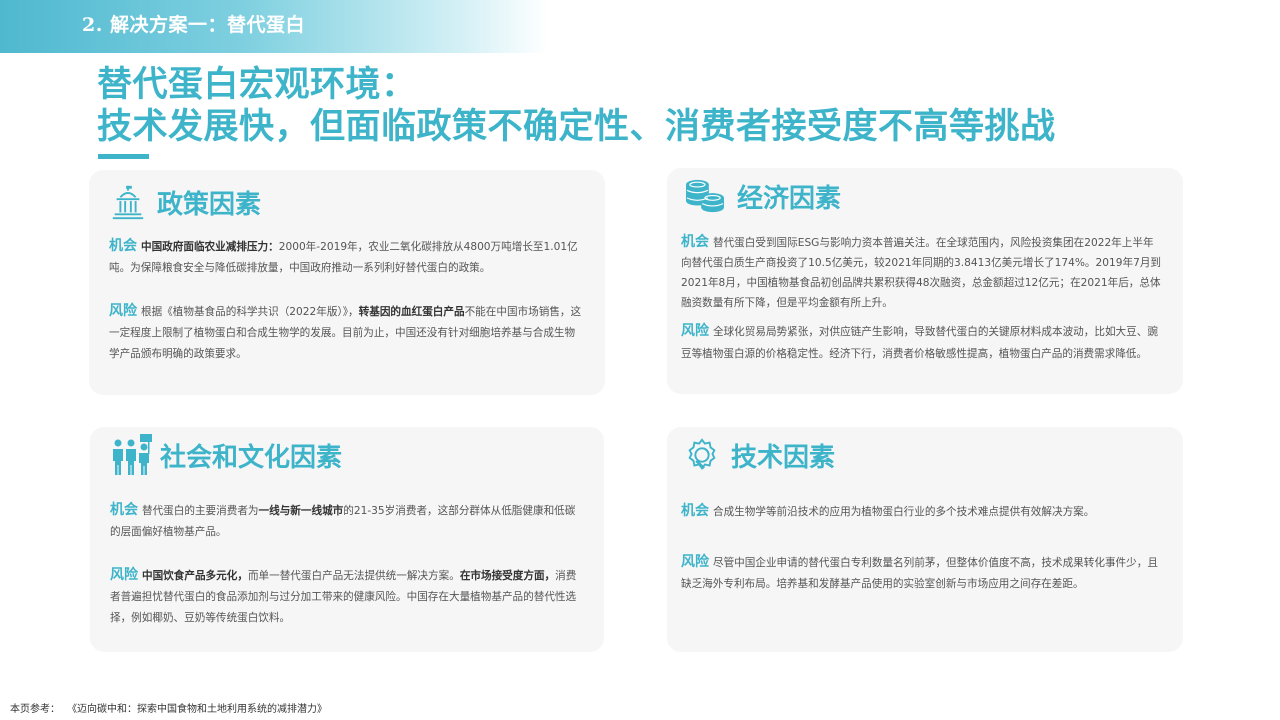  I want to click on policy-card-header: 政策因素, so click(185, 202).